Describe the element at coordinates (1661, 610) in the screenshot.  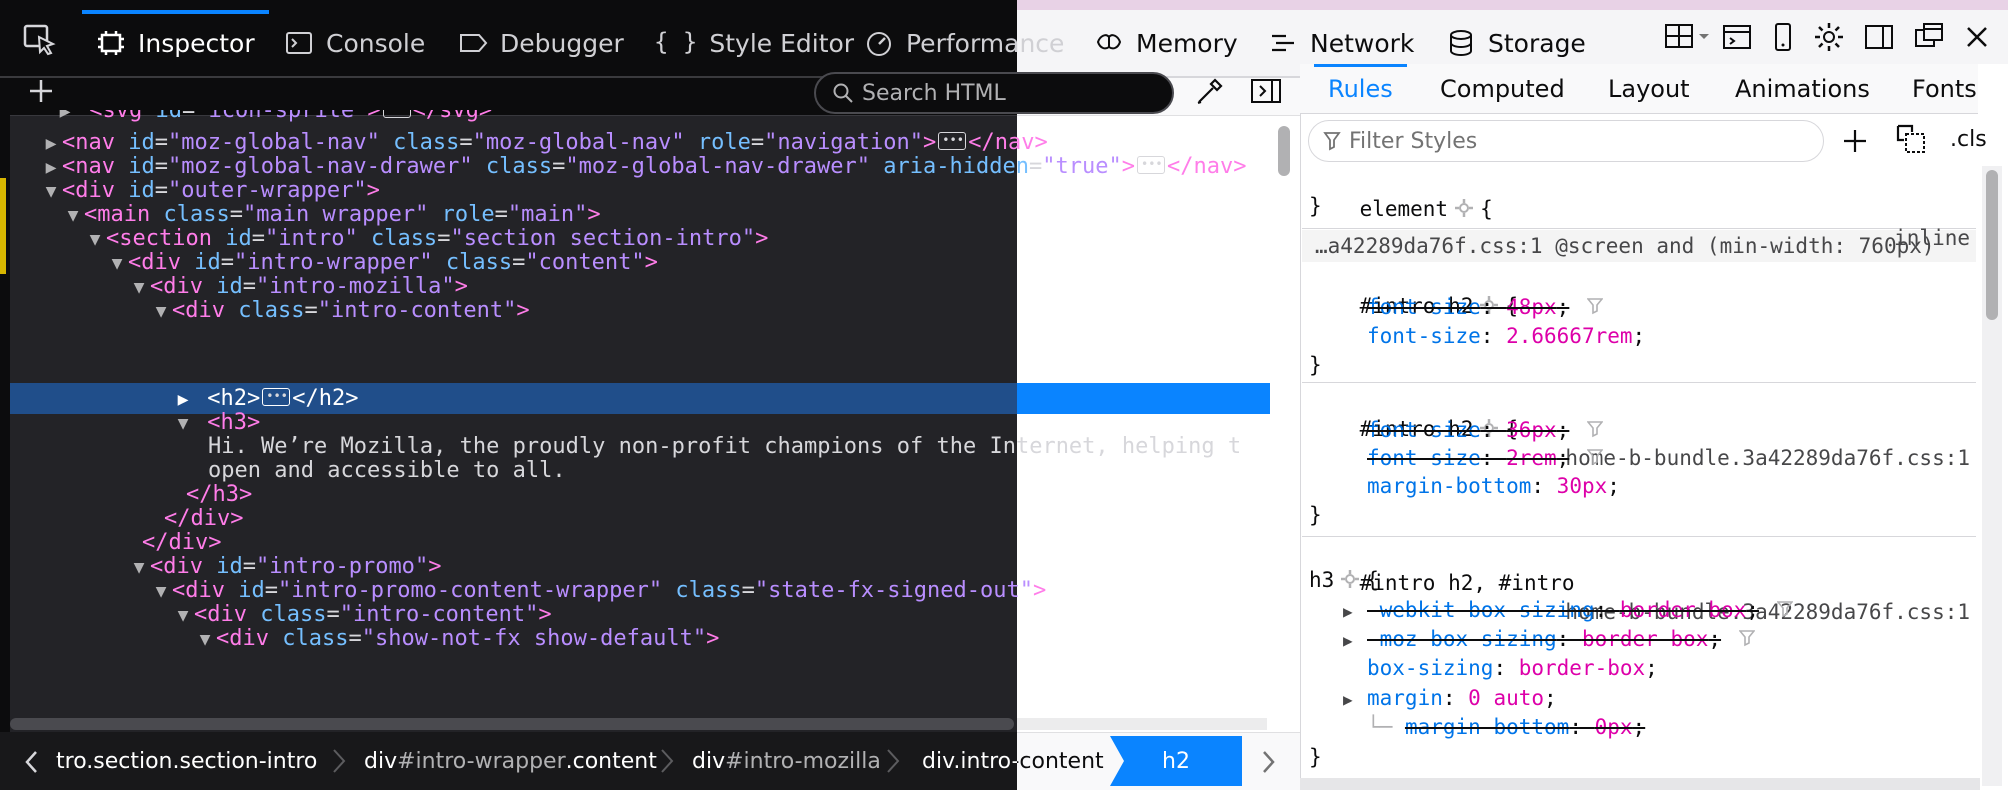
I see `declaration-overridden: ▶ -webkit-box-sizing: border-box;` at that location.